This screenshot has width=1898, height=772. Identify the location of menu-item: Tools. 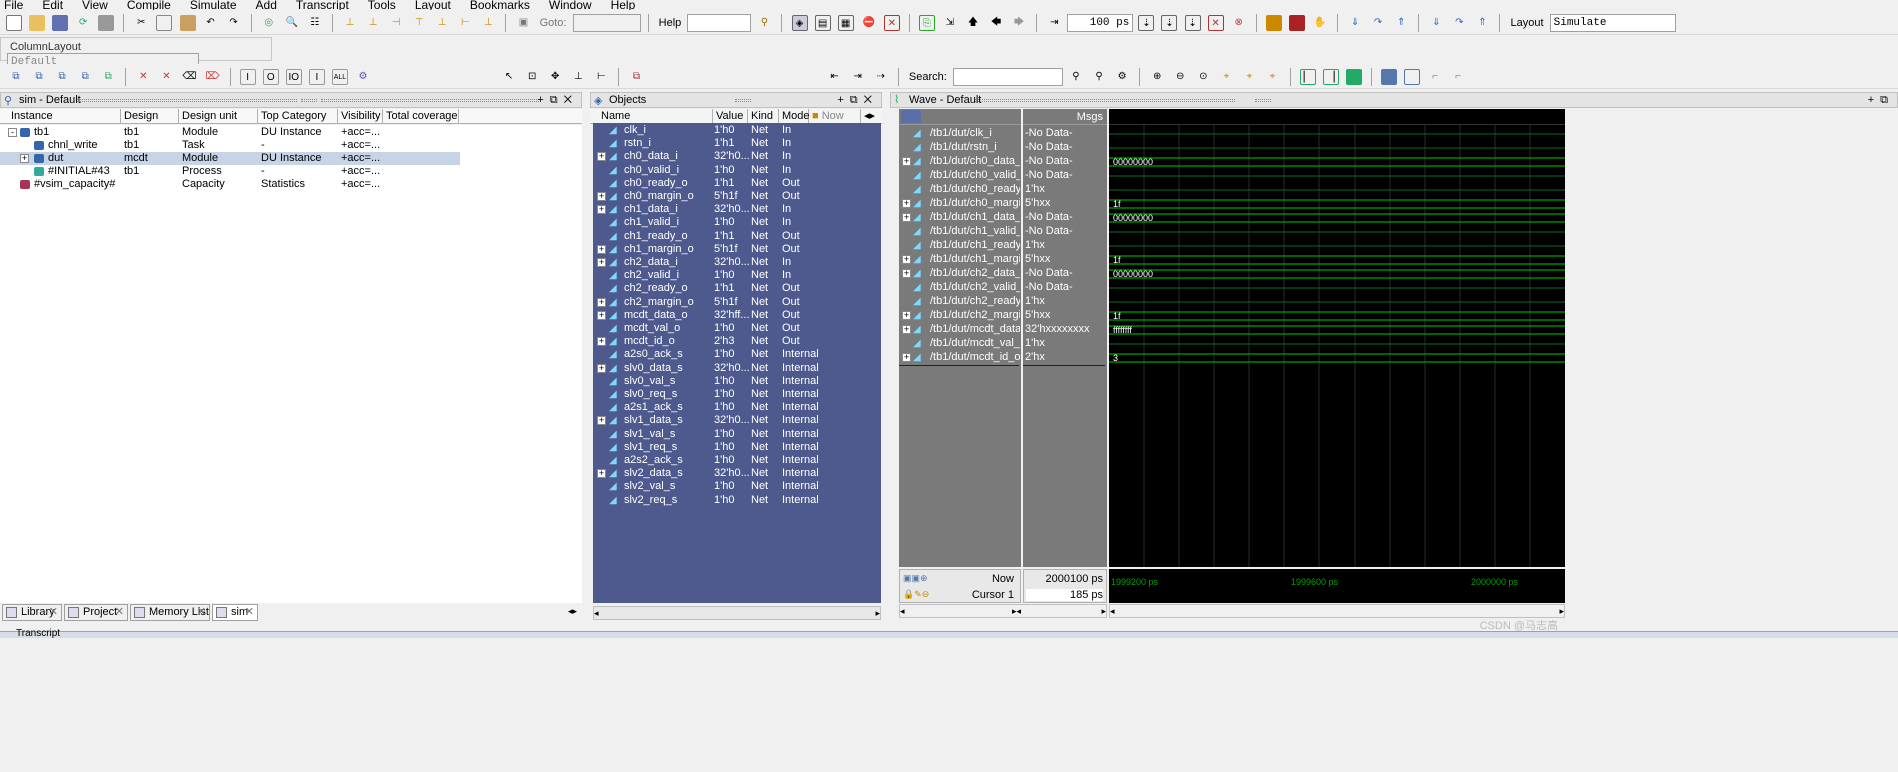
(382, 5).